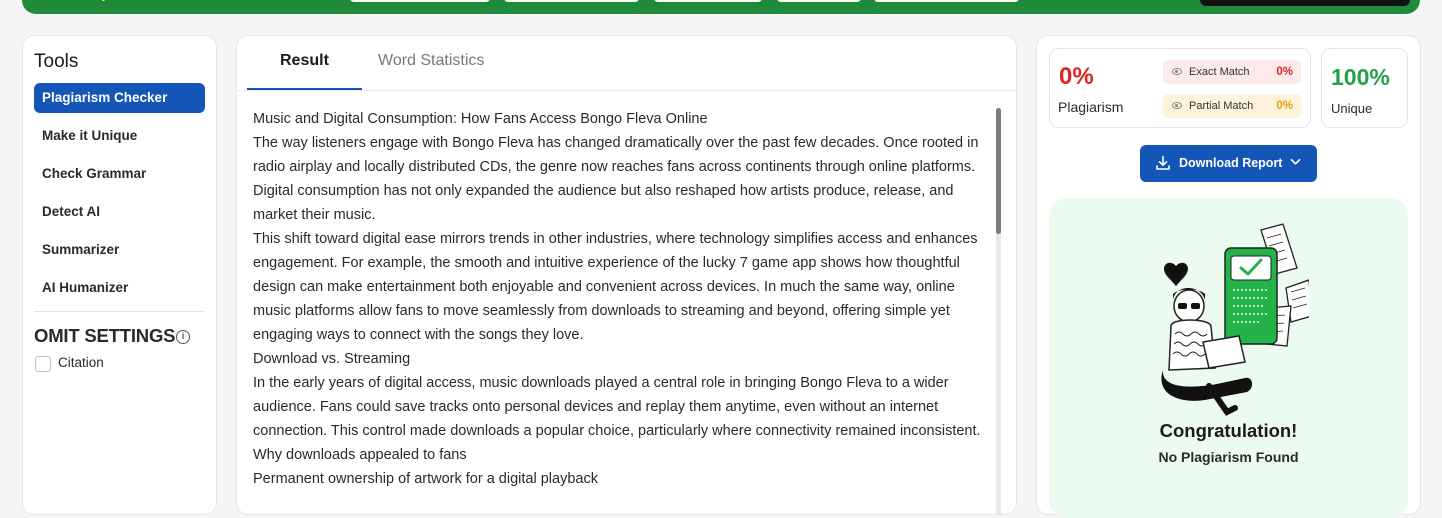 This screenshot has height=518, width=1442. What do you see at coordinates (81, 362) in the screenshot?
I see `citation-label: Citation` at bounding box center [81, 362].